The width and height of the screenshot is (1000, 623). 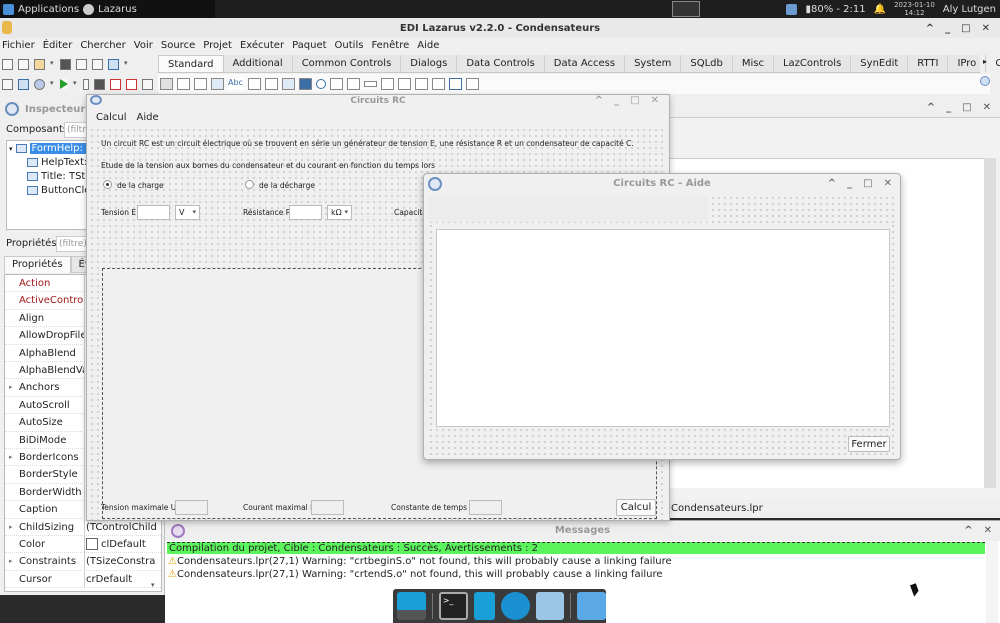 I want to click on view-forms-icon, so click(x=113, y=64).